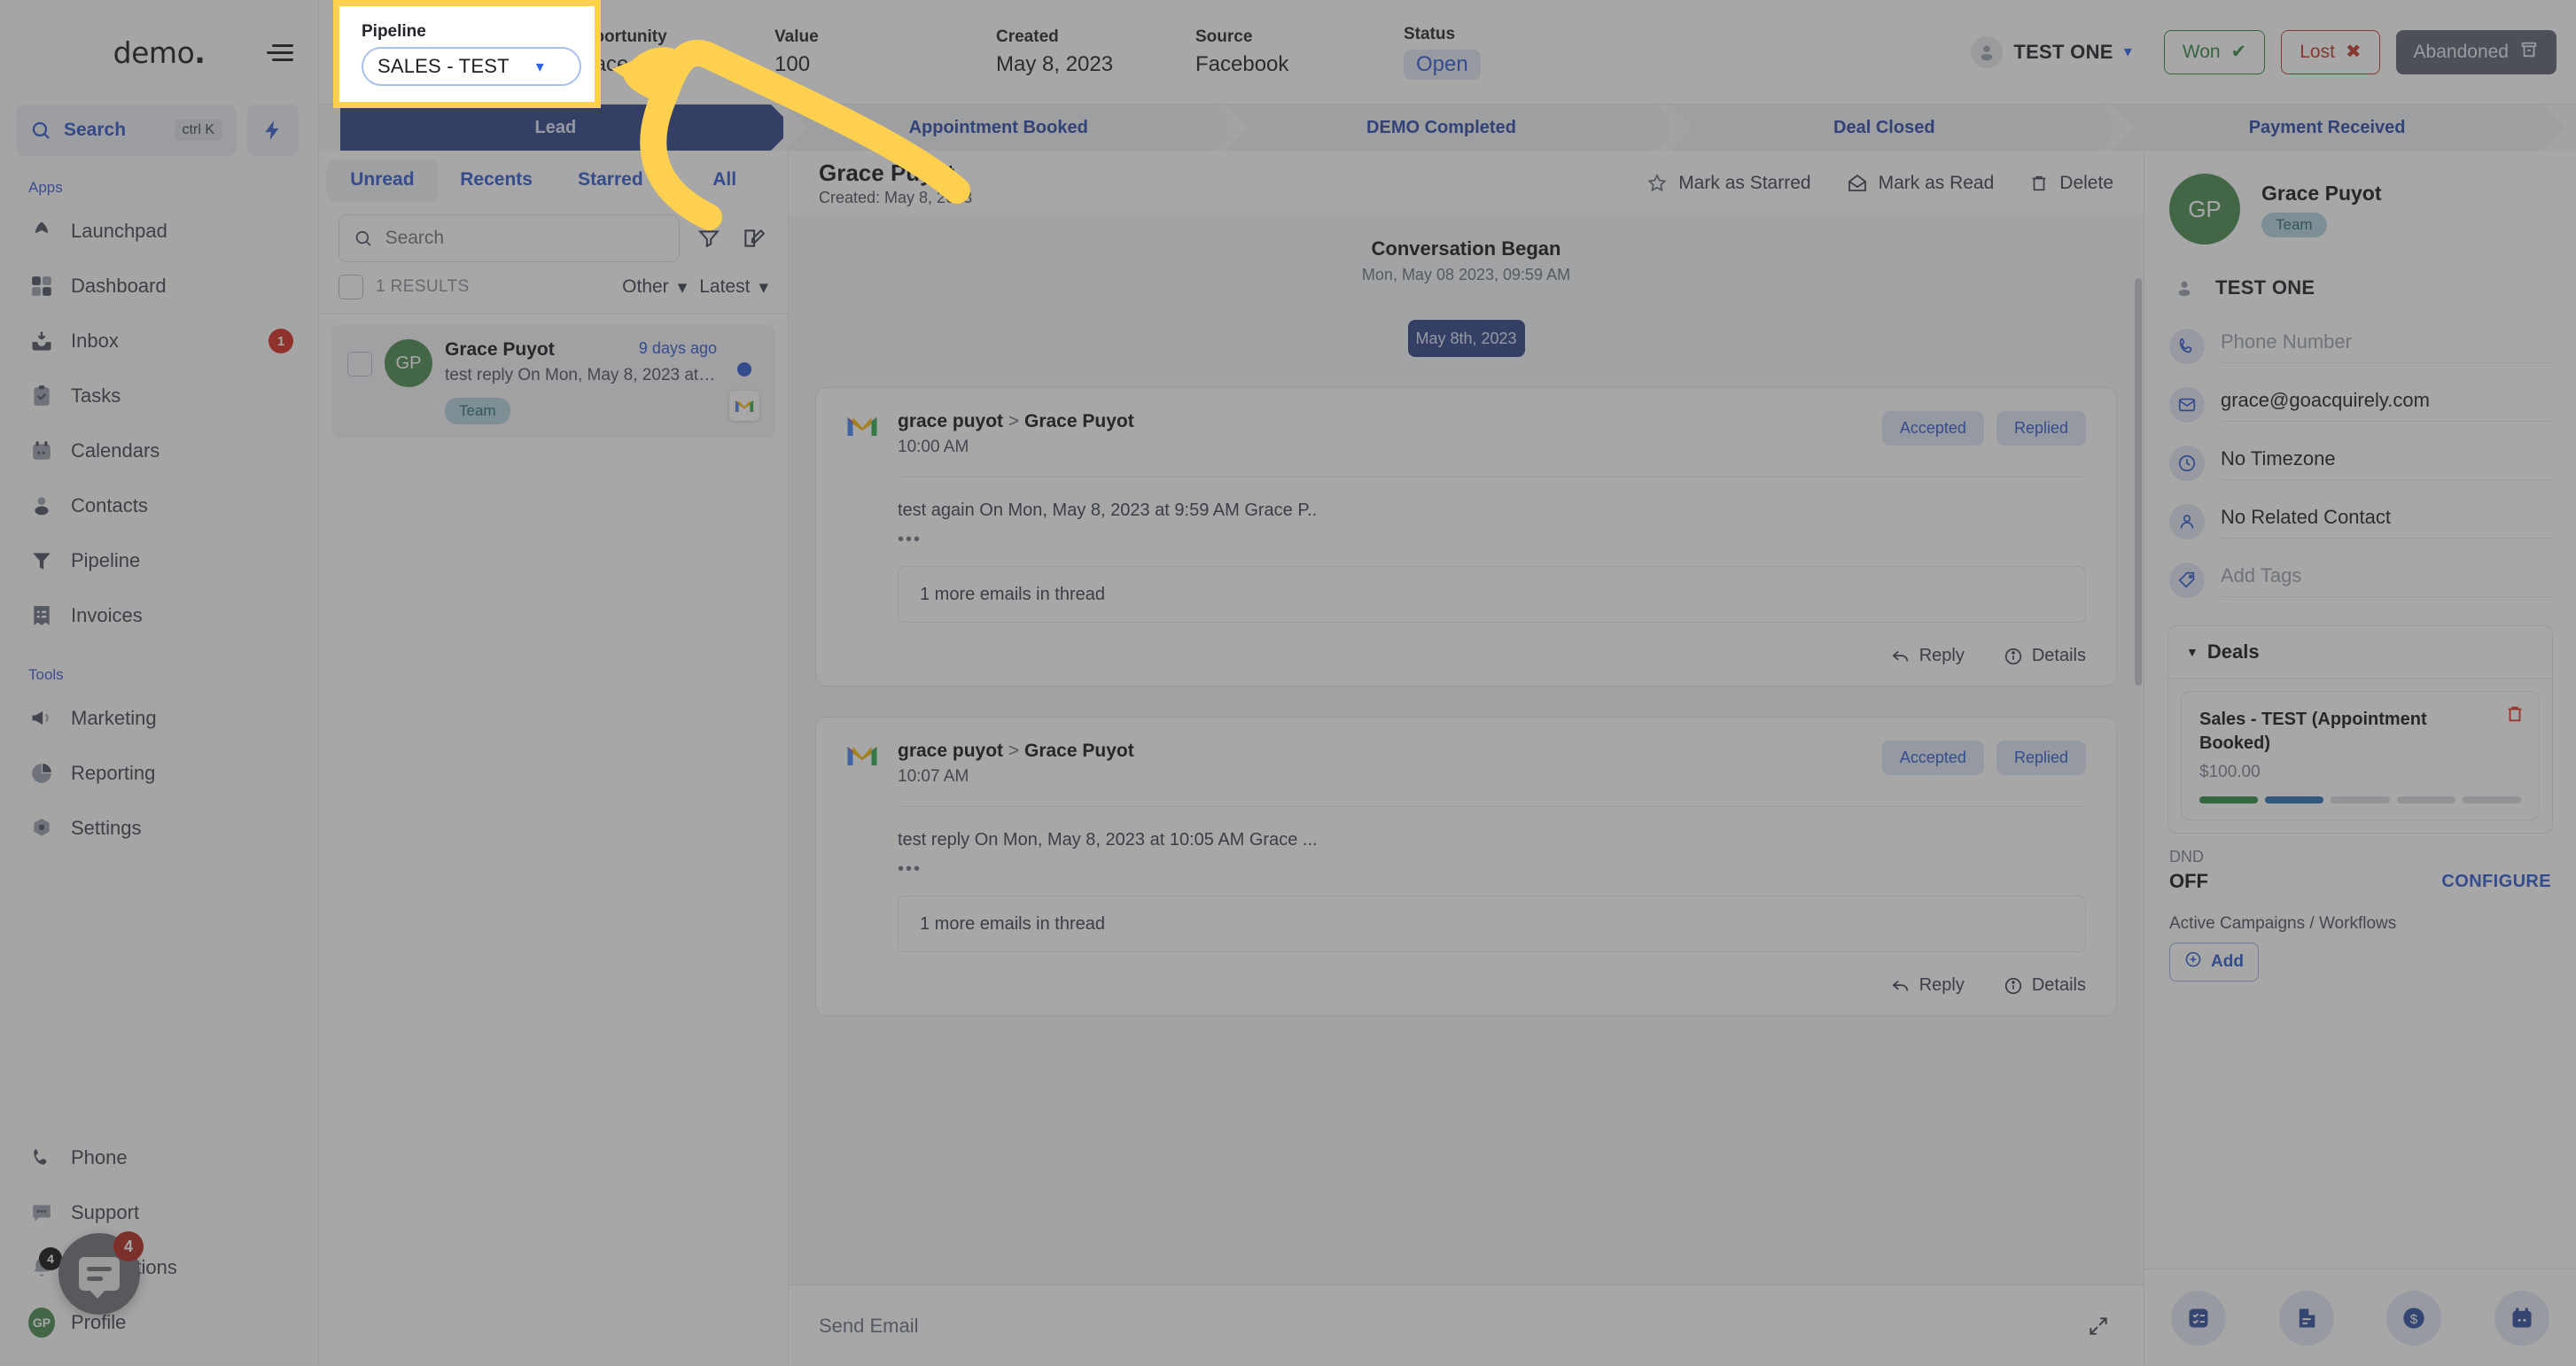 This screenshot has width=2576, height=1366. Describe the element at coordinates (2360, 405) in the screenshot. I see `contact-email-row: grace@goacquirely.com` at that location.